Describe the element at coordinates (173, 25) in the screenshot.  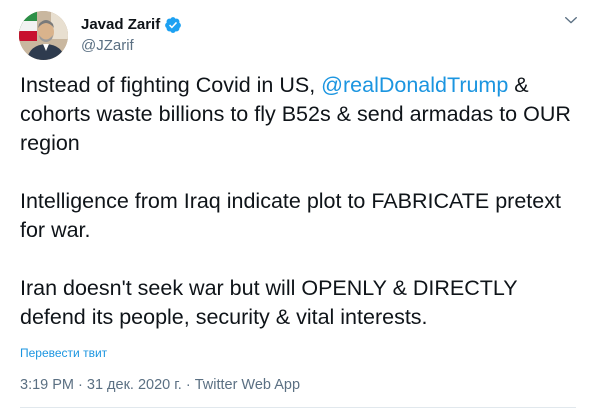
I see `verified-badge-icon` at that location.